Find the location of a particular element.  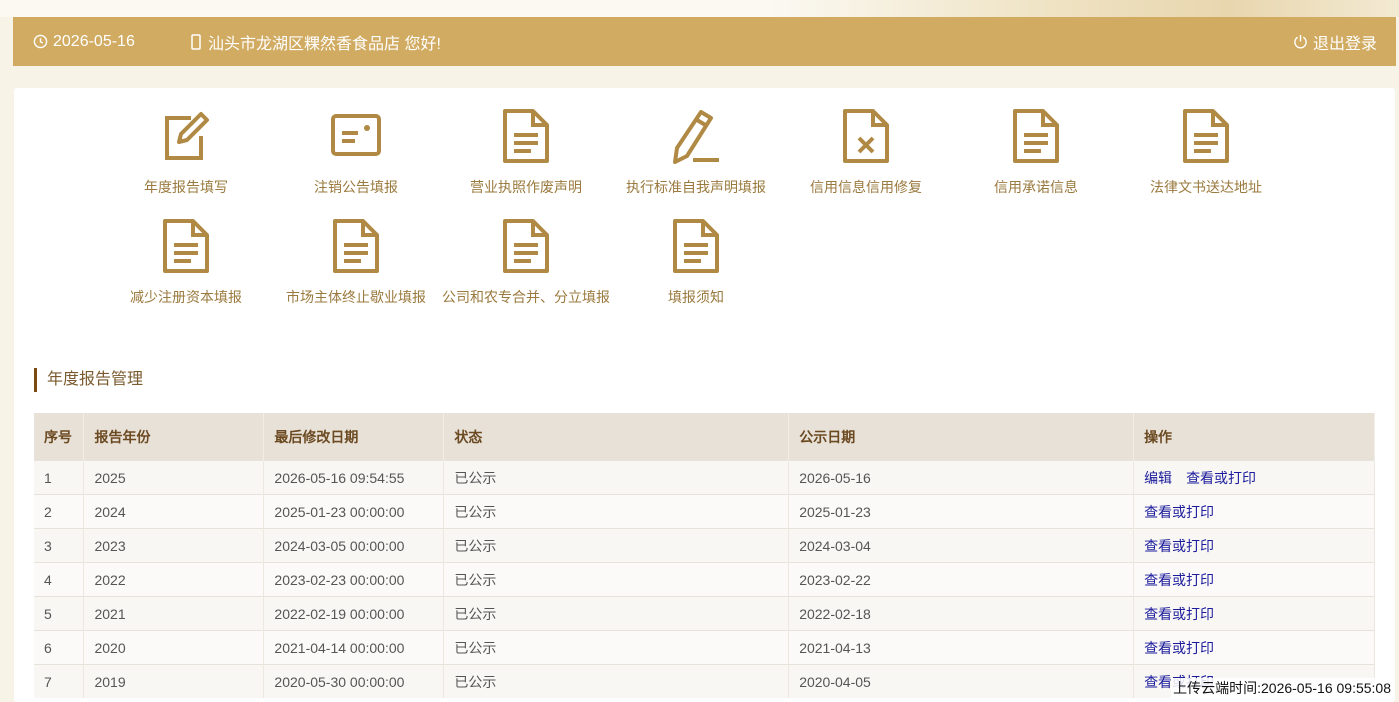

menu-label: 市场主体终止歇业填报 is located at coordinates (356, 297).